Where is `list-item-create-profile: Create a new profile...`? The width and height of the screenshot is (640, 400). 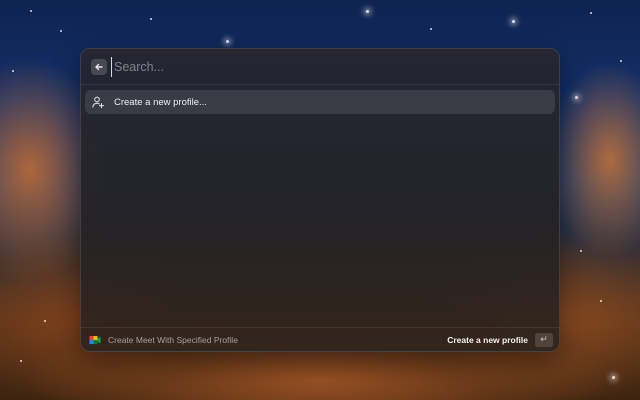
list-item-create-profile: Create a new profile... is located at coordinates (320, 102).